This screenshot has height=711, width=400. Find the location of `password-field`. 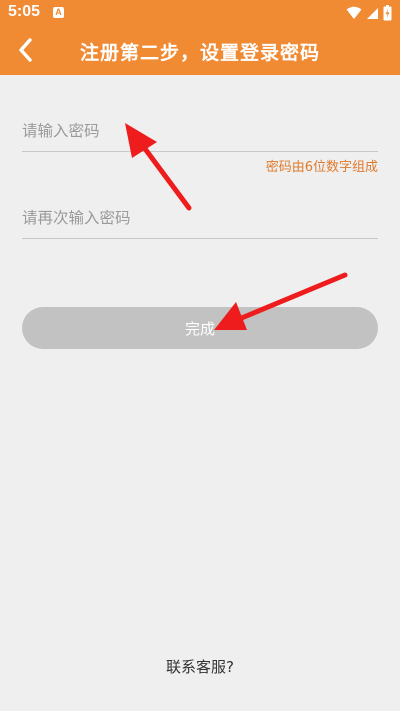

password-field is located at coordinates (200, 131).